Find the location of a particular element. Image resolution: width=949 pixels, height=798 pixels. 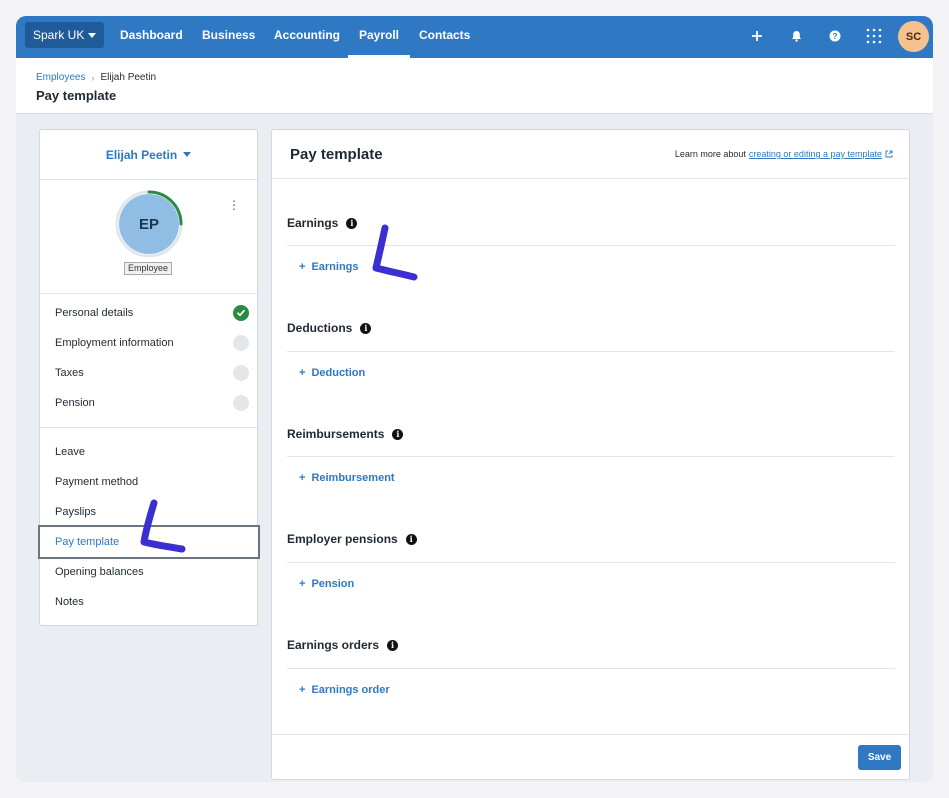

user-avatar: SC is located at coordinates (913, 36).